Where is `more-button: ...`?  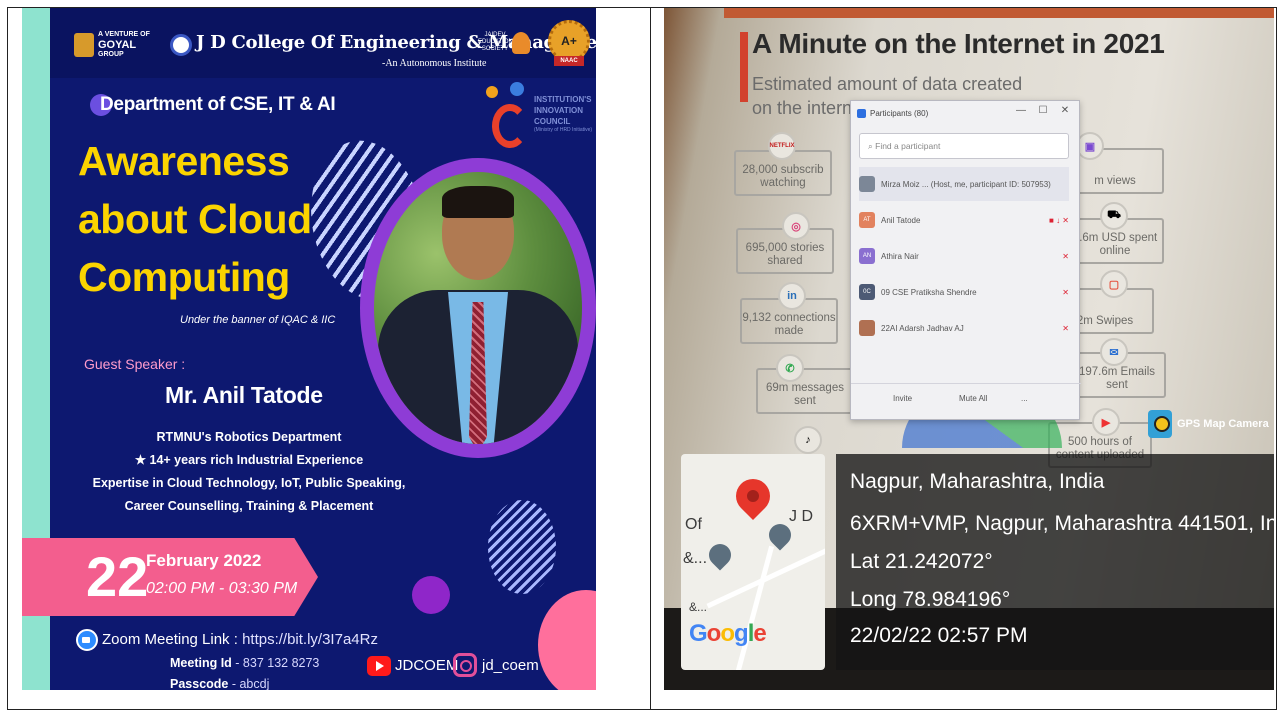 more-button: ... is located at coordinates (1024, 398).